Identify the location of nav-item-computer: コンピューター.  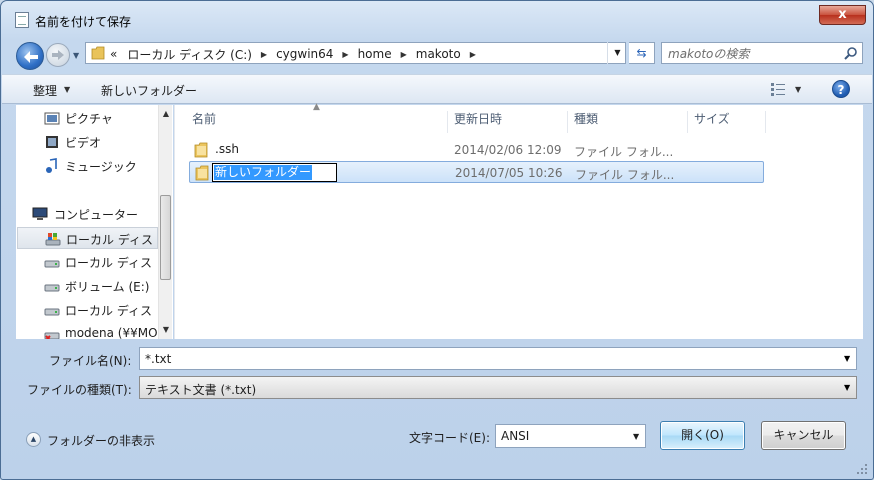
(95, 214).